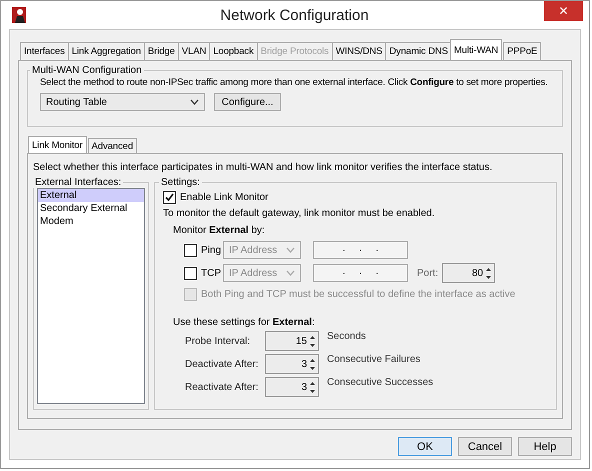  I want to click on checkbox-label: Both Ping and TCP must be successful to define the interface as active, so click(358, 294).